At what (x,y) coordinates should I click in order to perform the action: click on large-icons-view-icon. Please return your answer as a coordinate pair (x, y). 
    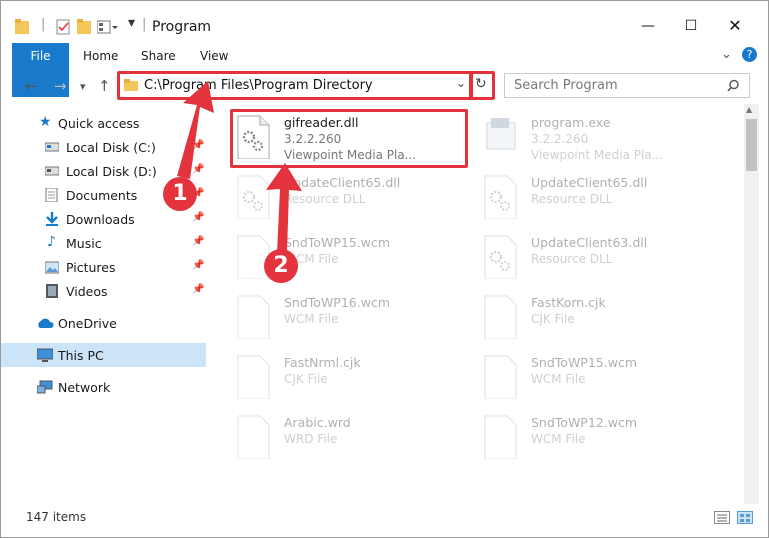
    Looking at the image, I should click on (745, 518).